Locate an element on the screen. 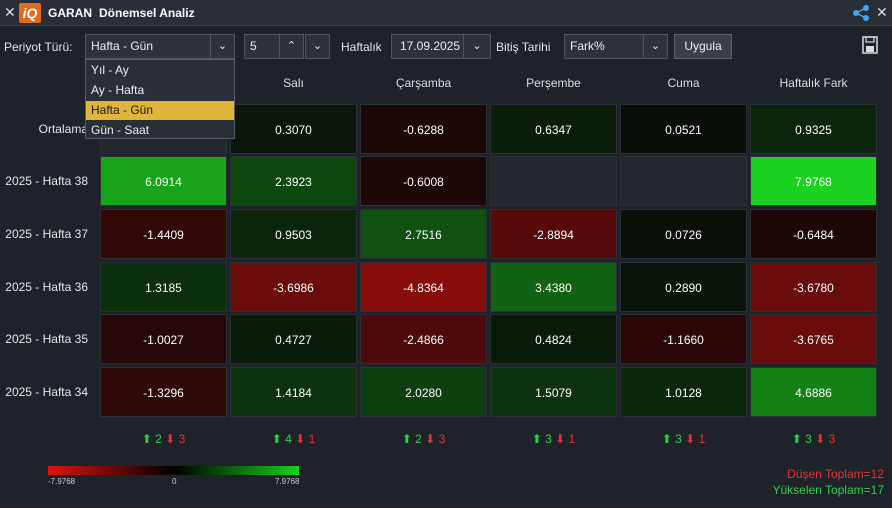  up-count: 4 is located at coordinates (288, 439).